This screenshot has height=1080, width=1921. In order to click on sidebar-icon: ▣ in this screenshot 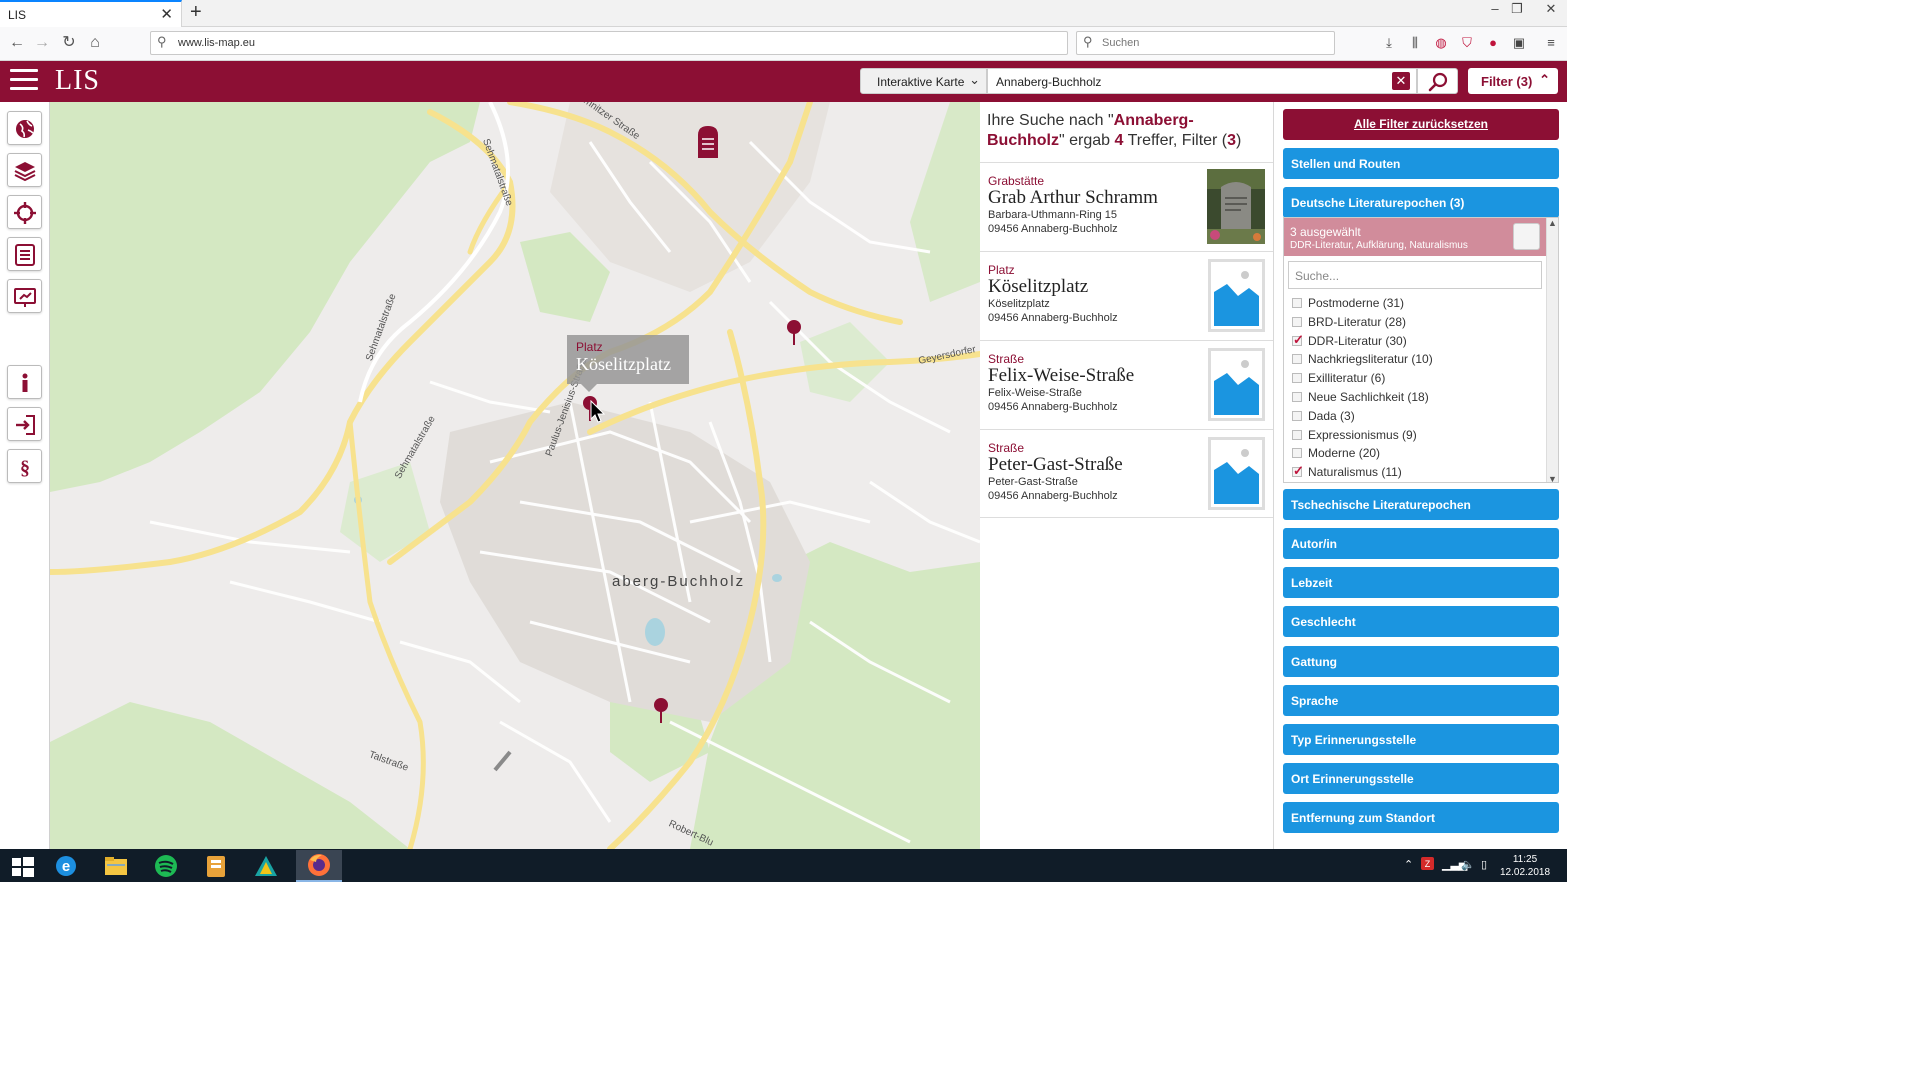, I will do `click(1519, 43)`.